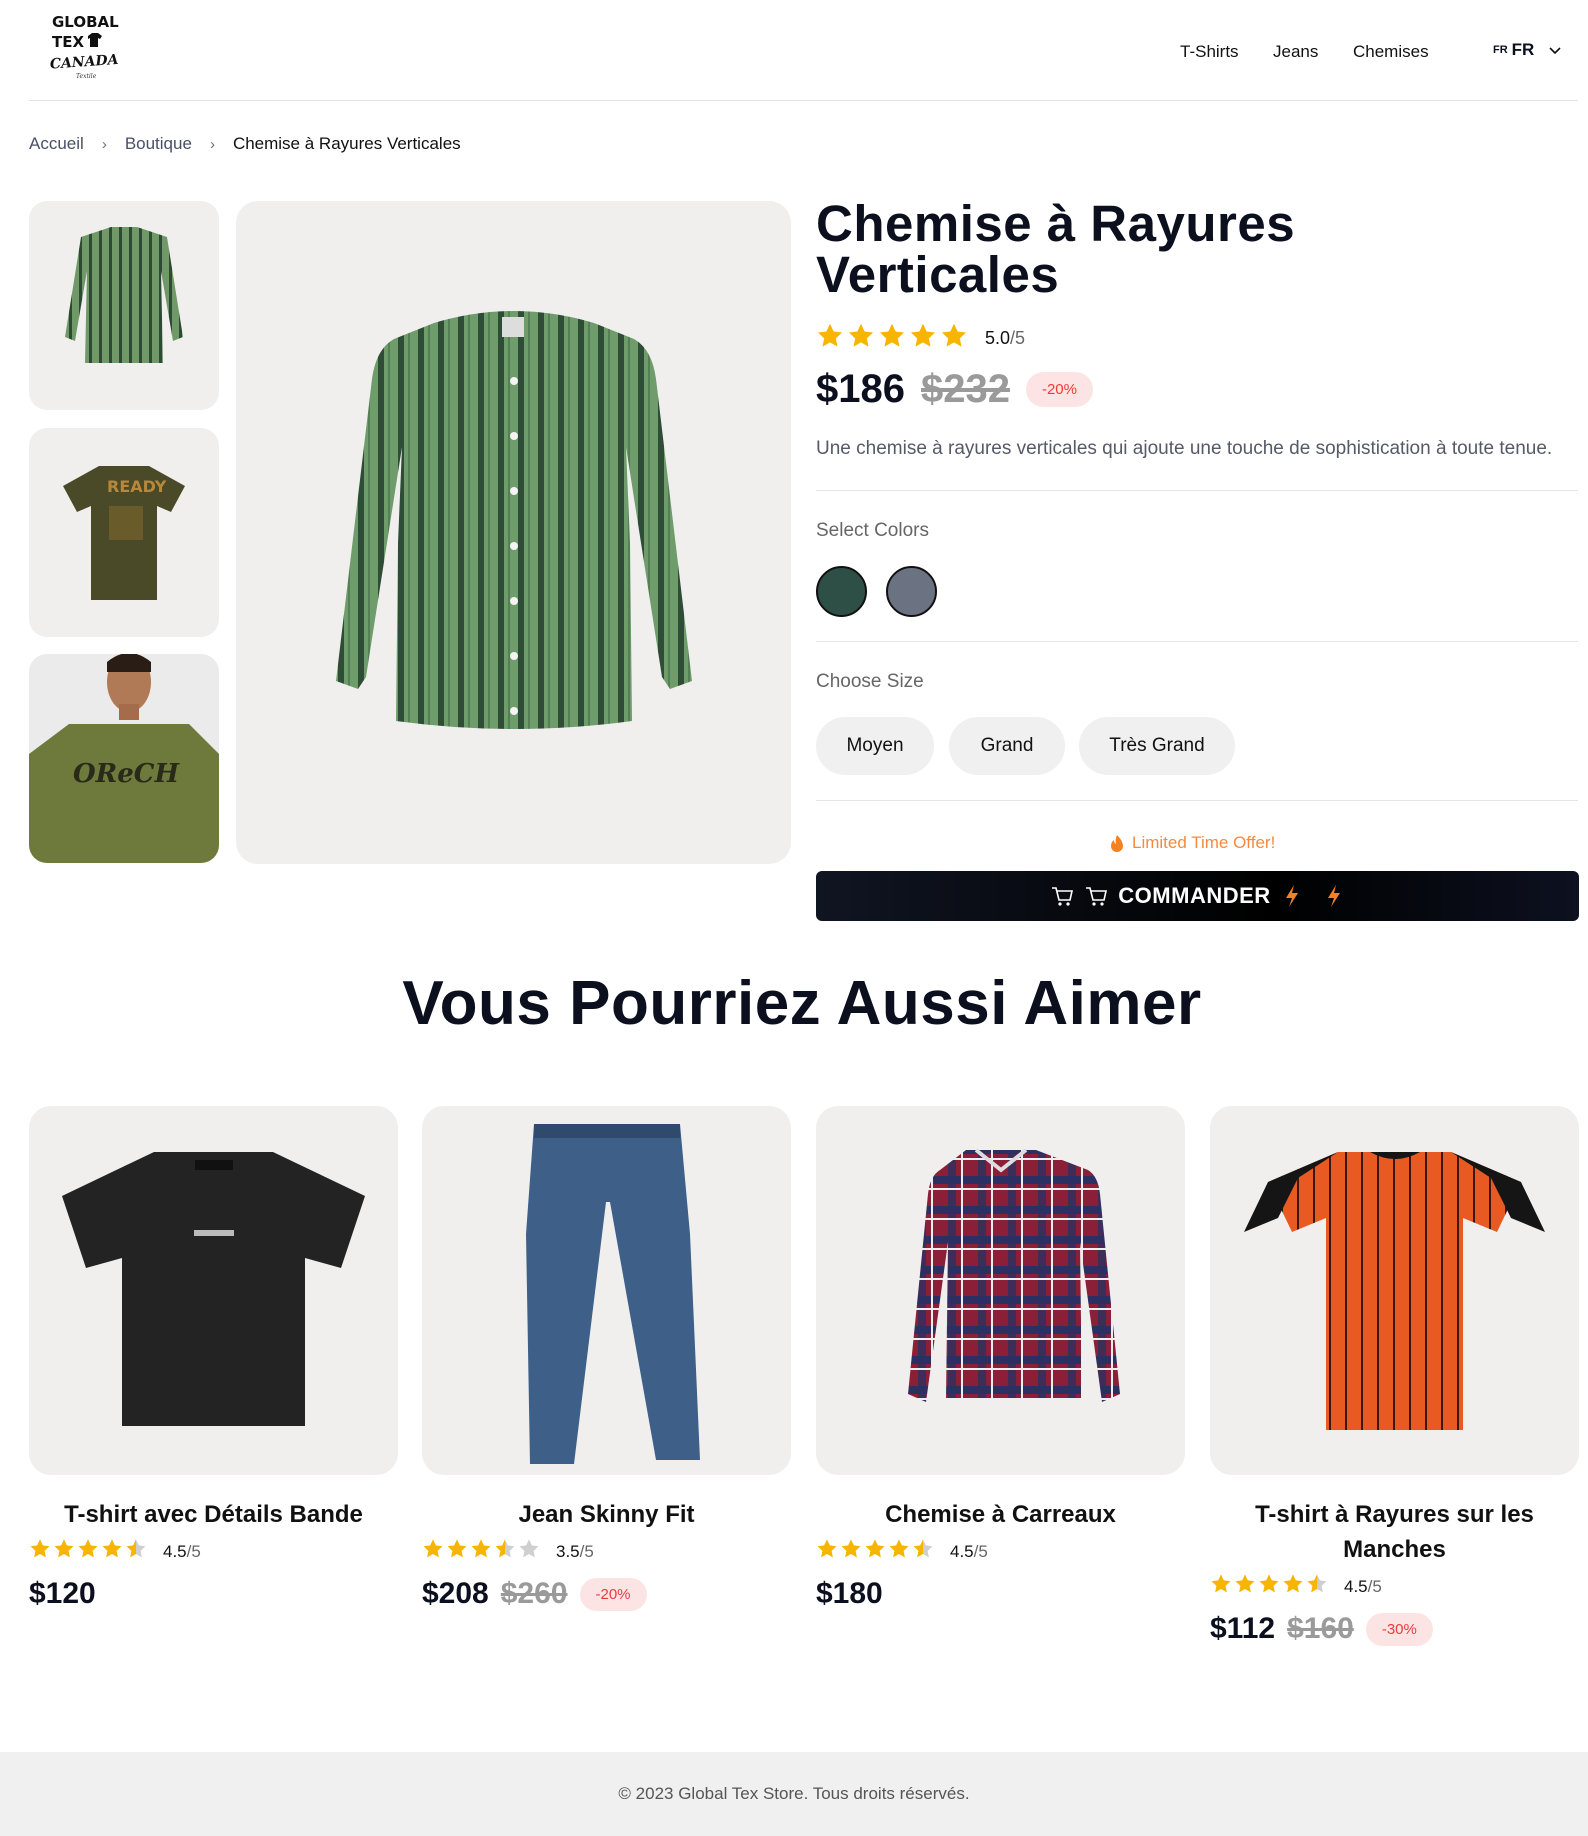 This screenshot has width=1588, height=1836. I want to click on current-price: $112, so click(1243, 1628).